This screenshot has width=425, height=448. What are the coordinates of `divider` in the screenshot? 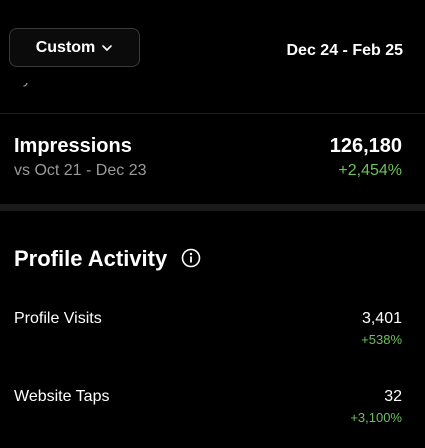 It's located at (212, 113).